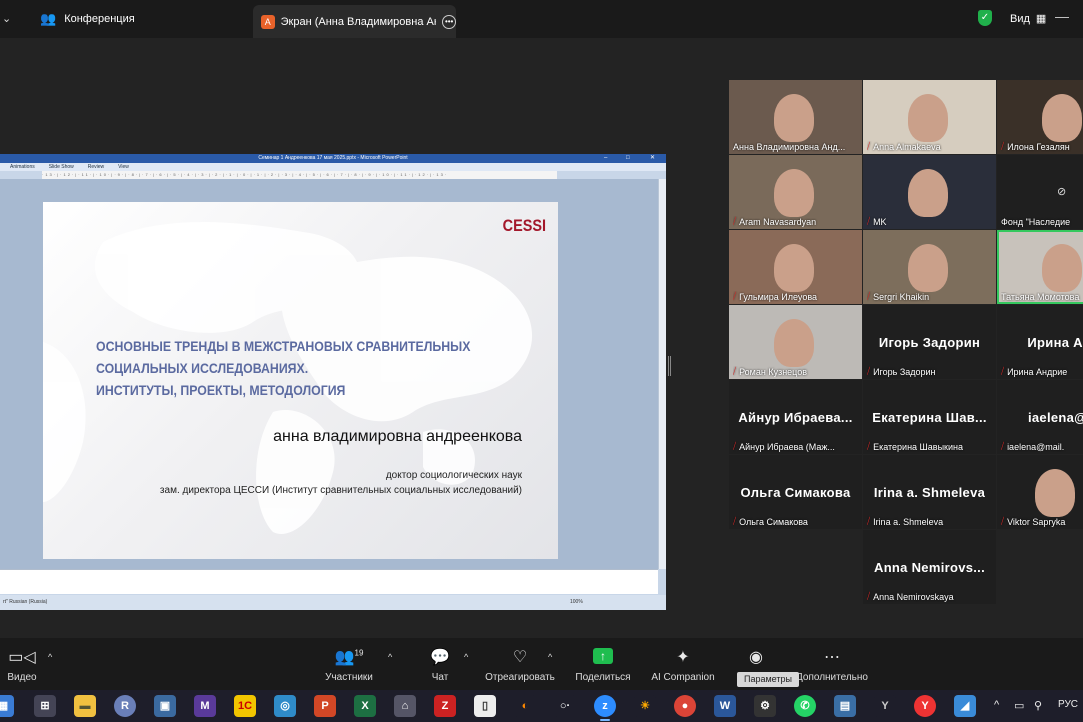  I want to click on tray-chevron-icon: ^, so click(996, 705).